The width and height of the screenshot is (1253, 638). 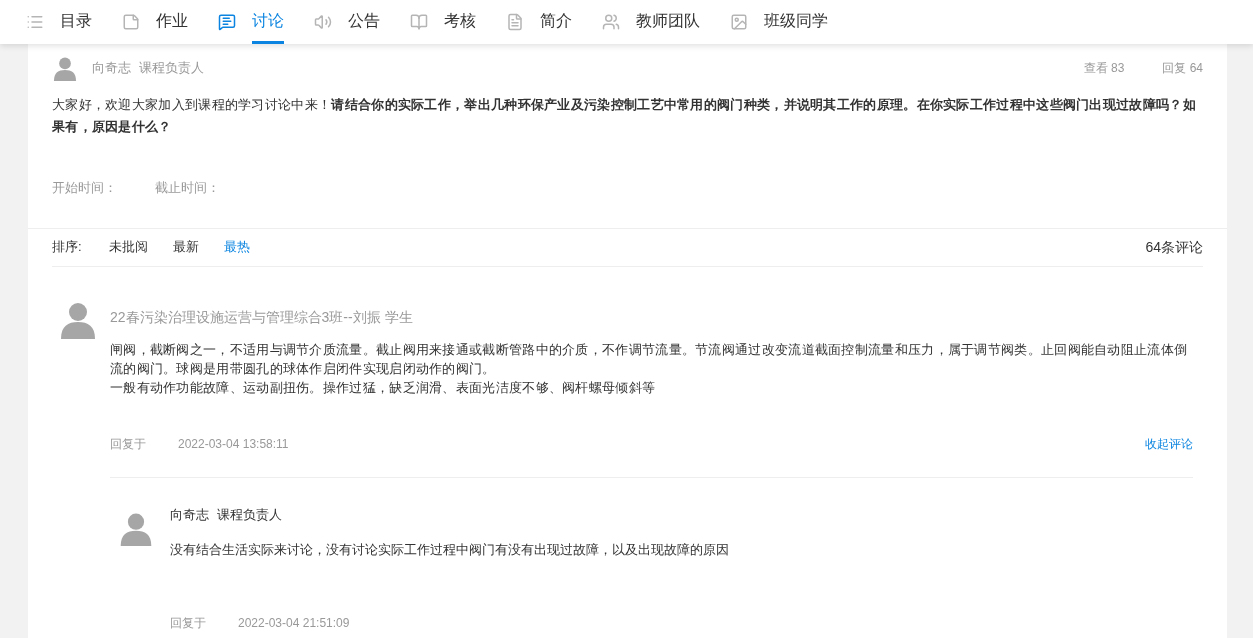 I want to click on reply-time: 2022-03-04 21:51:09, so click(x=294, y=623).